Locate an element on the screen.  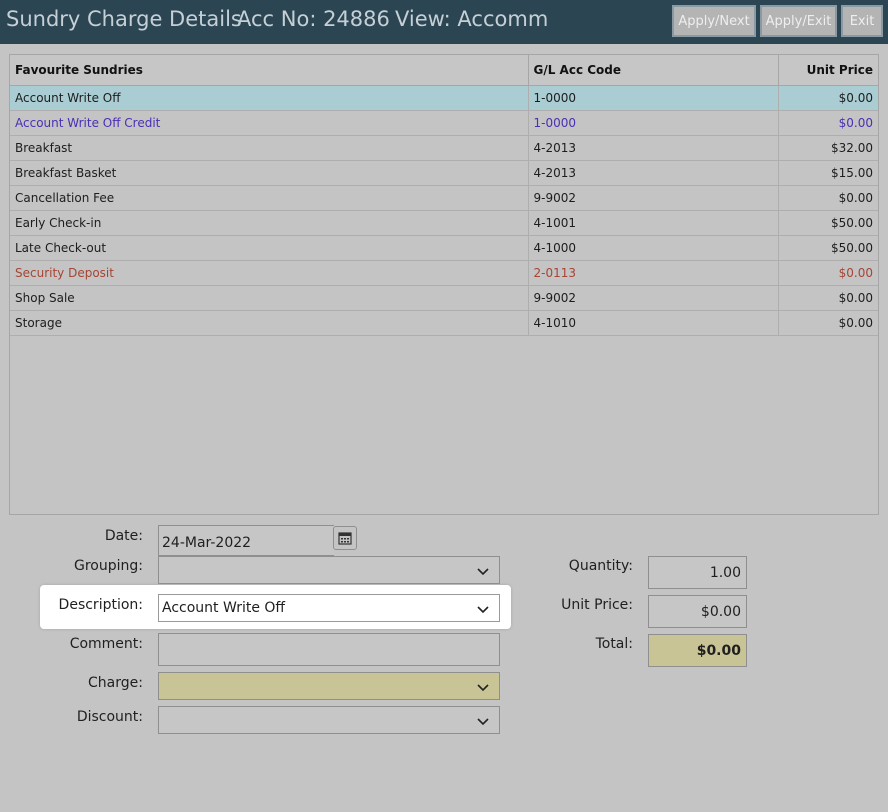
unit-price-label: Unit Price: is located at coordinates (597, 605).